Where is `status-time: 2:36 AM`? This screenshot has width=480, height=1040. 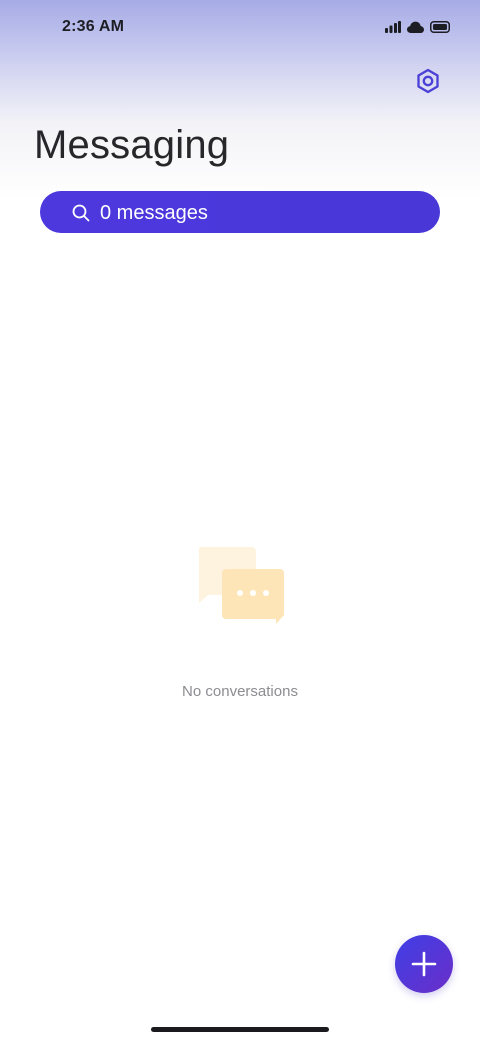
status-time: 2:36 AM is located at coordinates (93, 26).